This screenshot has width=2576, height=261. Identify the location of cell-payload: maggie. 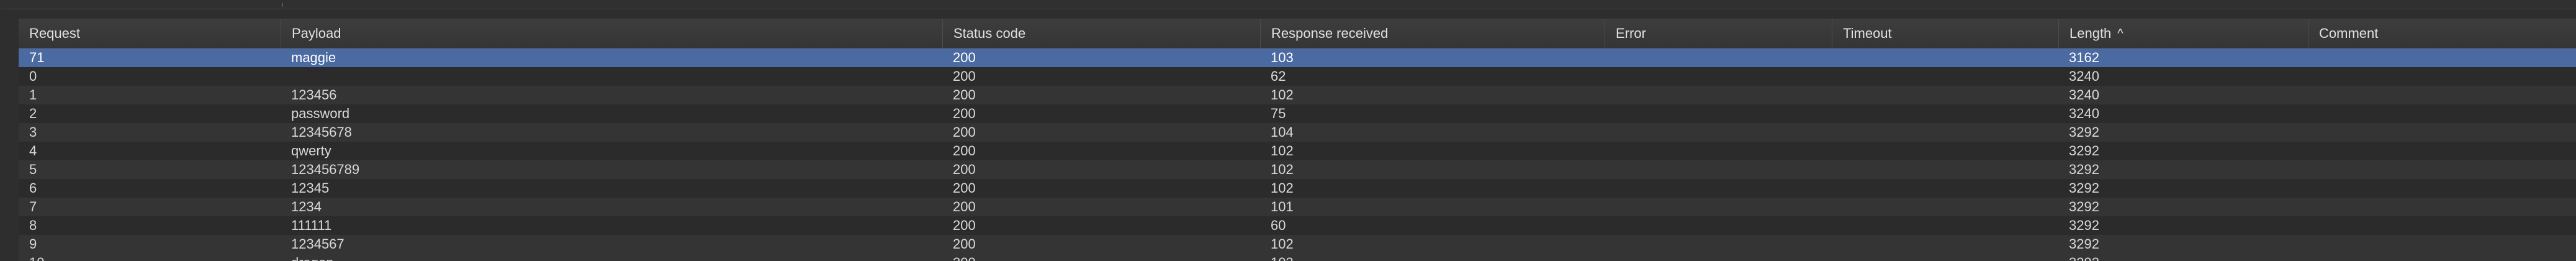
(313, 57).